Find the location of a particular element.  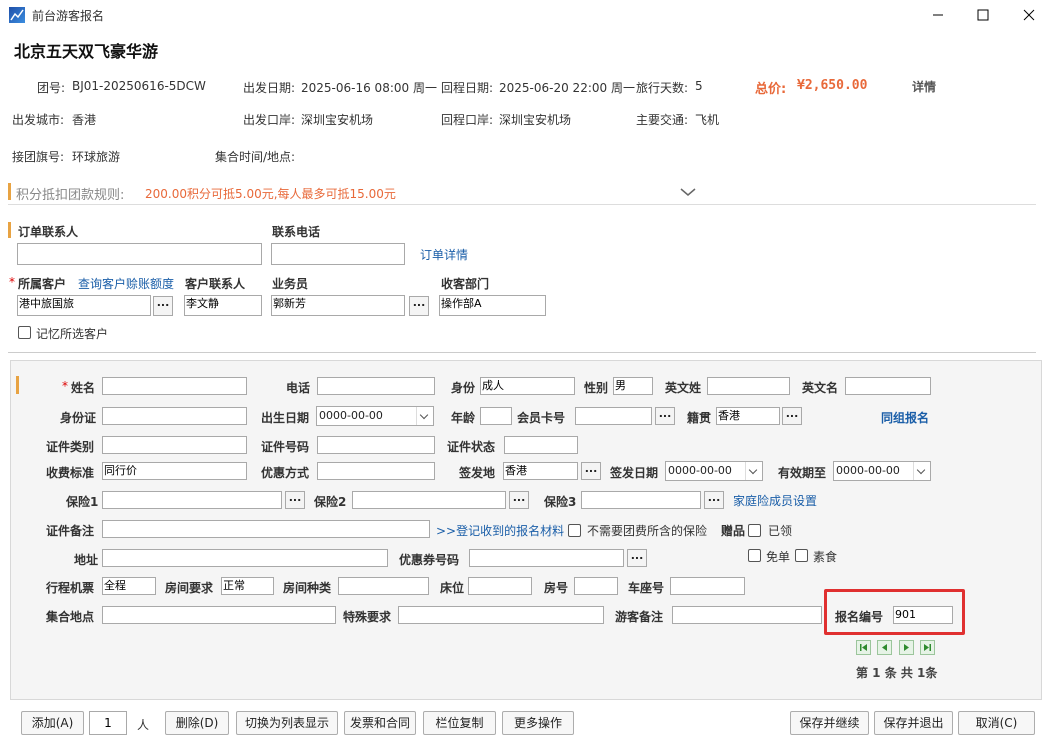

expiry-date-select: 0000-00-00 is located at coordinates (882, 471).